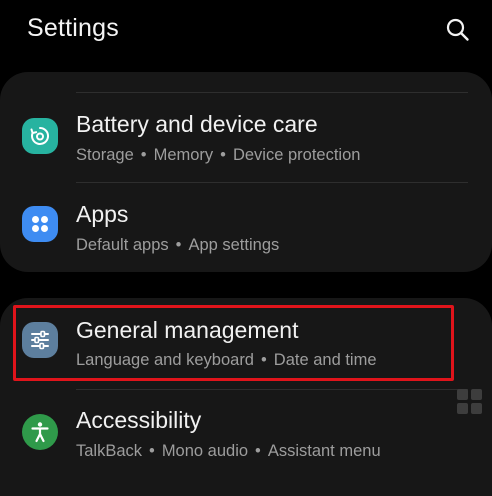  I want to click on subtitle-part: Default apps, so click(122, 245).